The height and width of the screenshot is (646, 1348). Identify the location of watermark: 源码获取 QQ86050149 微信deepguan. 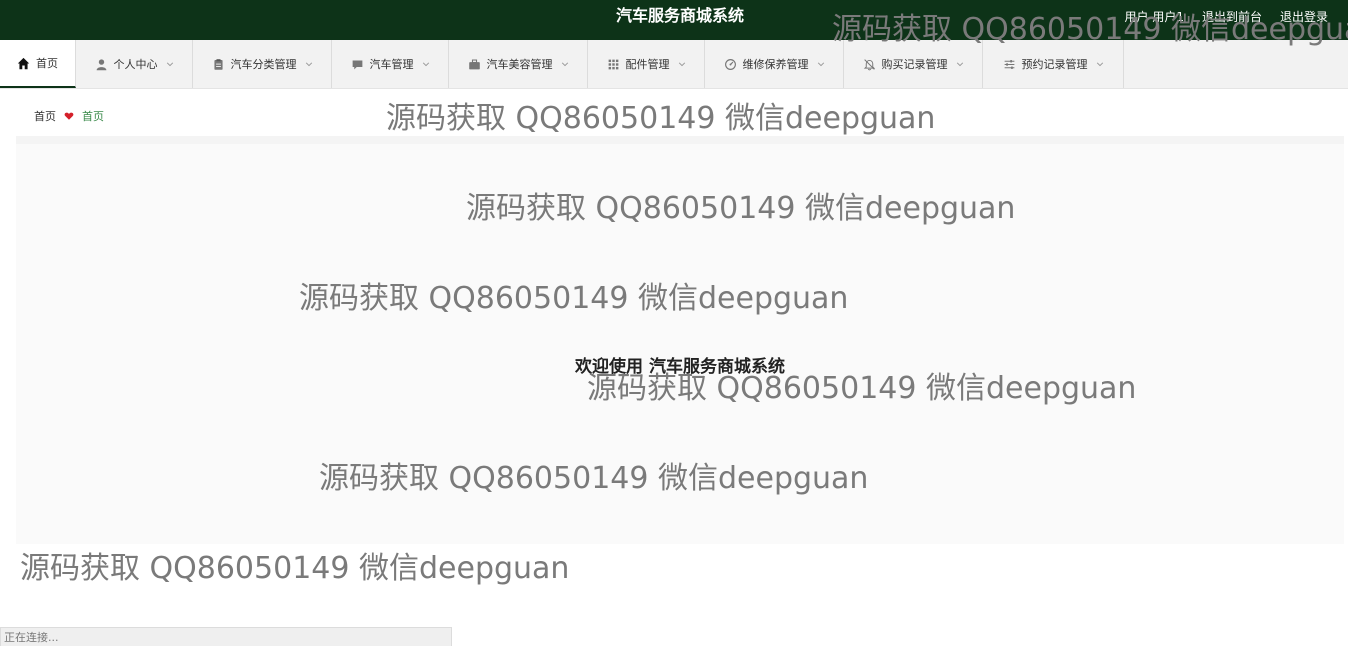
(295, 568).